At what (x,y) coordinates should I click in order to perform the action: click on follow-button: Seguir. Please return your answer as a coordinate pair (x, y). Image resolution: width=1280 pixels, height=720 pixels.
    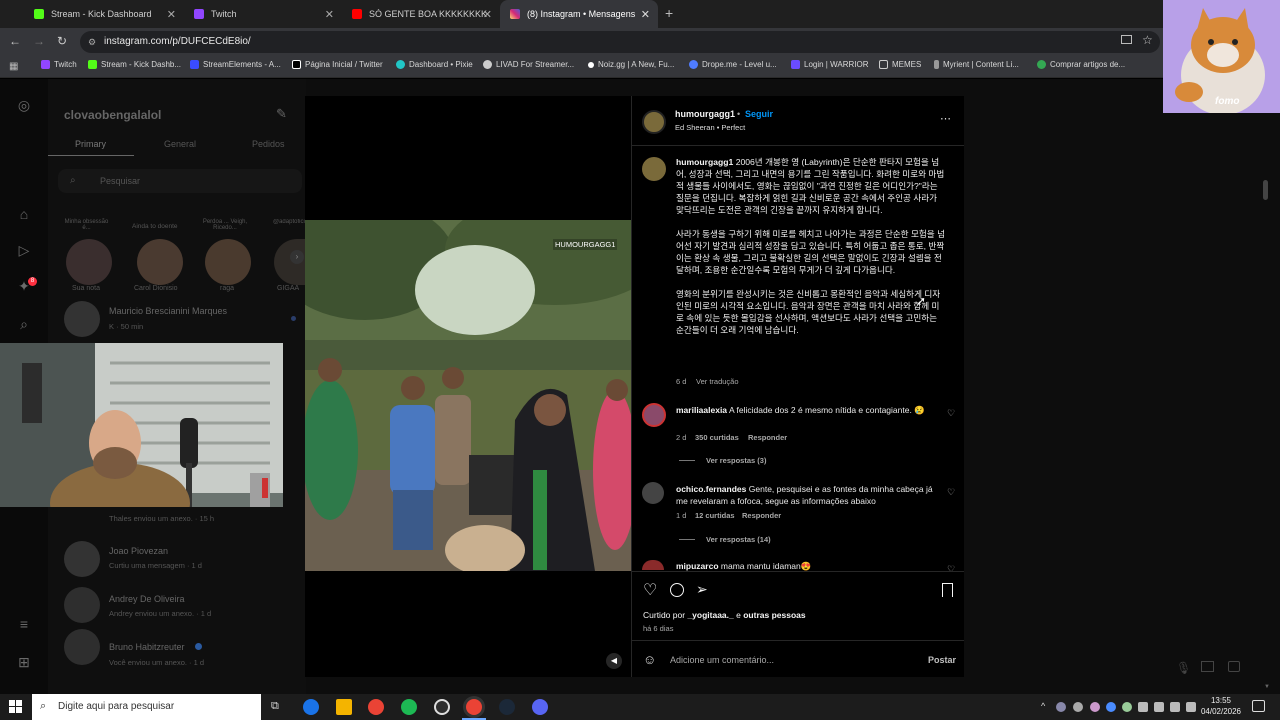
    Looking at the image, I should click on (759, 114).